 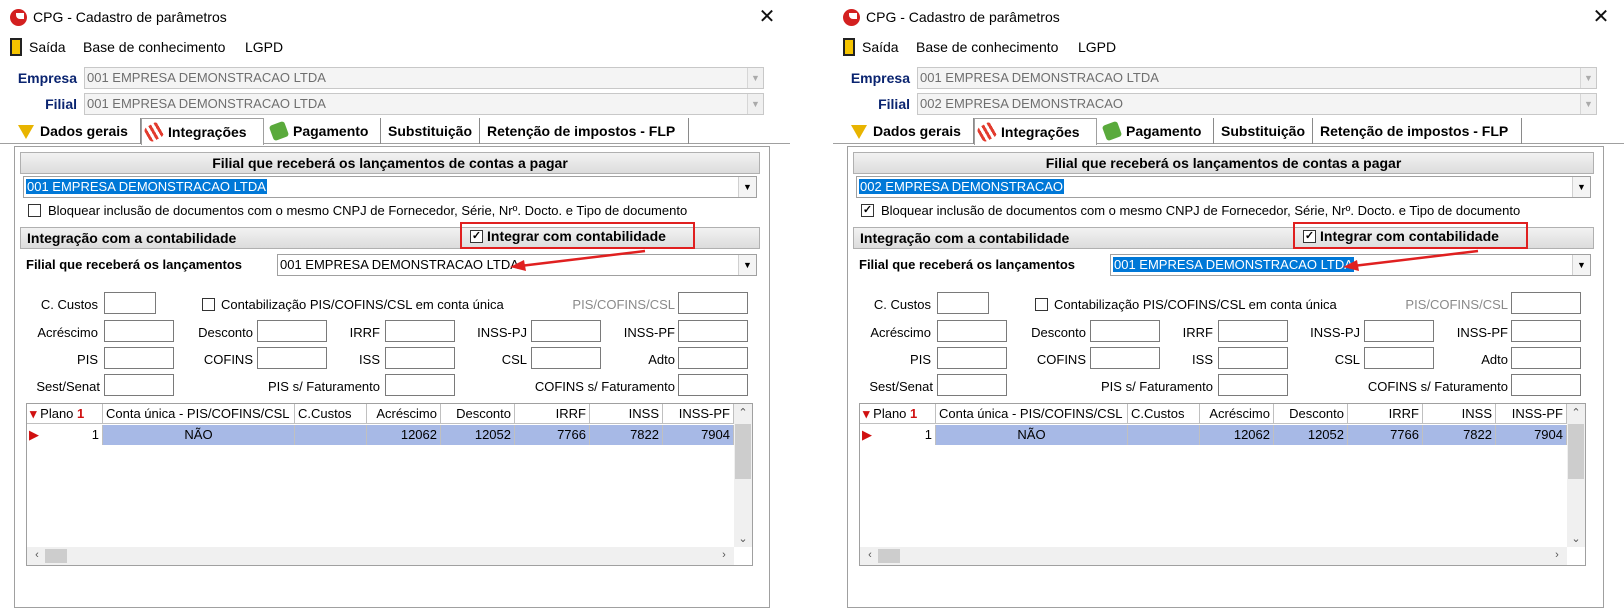 What do you see at coordinates (1237, 414) in the screenshot?
I see `grid-header-acrescimo: Acréscimo` at bounding box center [1237, 414].